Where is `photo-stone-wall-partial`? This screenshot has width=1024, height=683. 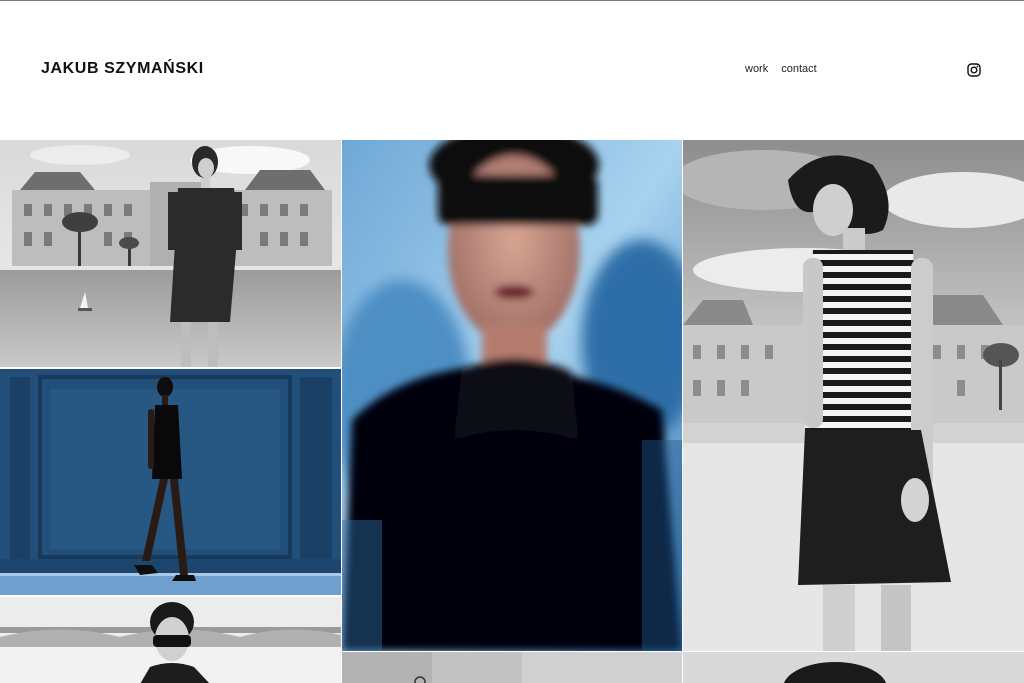
photo-stone-wall-partial is located at coordinates (512, 667).